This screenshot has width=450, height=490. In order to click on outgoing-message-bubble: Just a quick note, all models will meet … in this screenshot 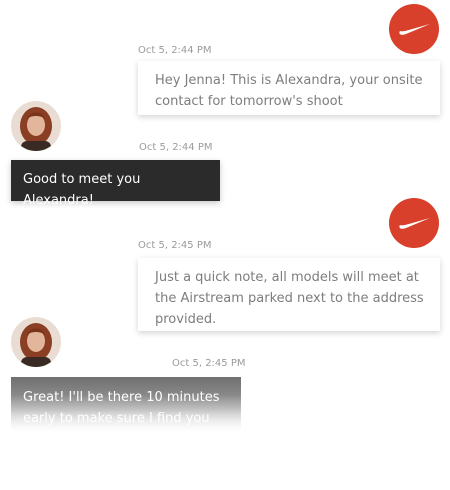, I will do `click(289, 294)`.